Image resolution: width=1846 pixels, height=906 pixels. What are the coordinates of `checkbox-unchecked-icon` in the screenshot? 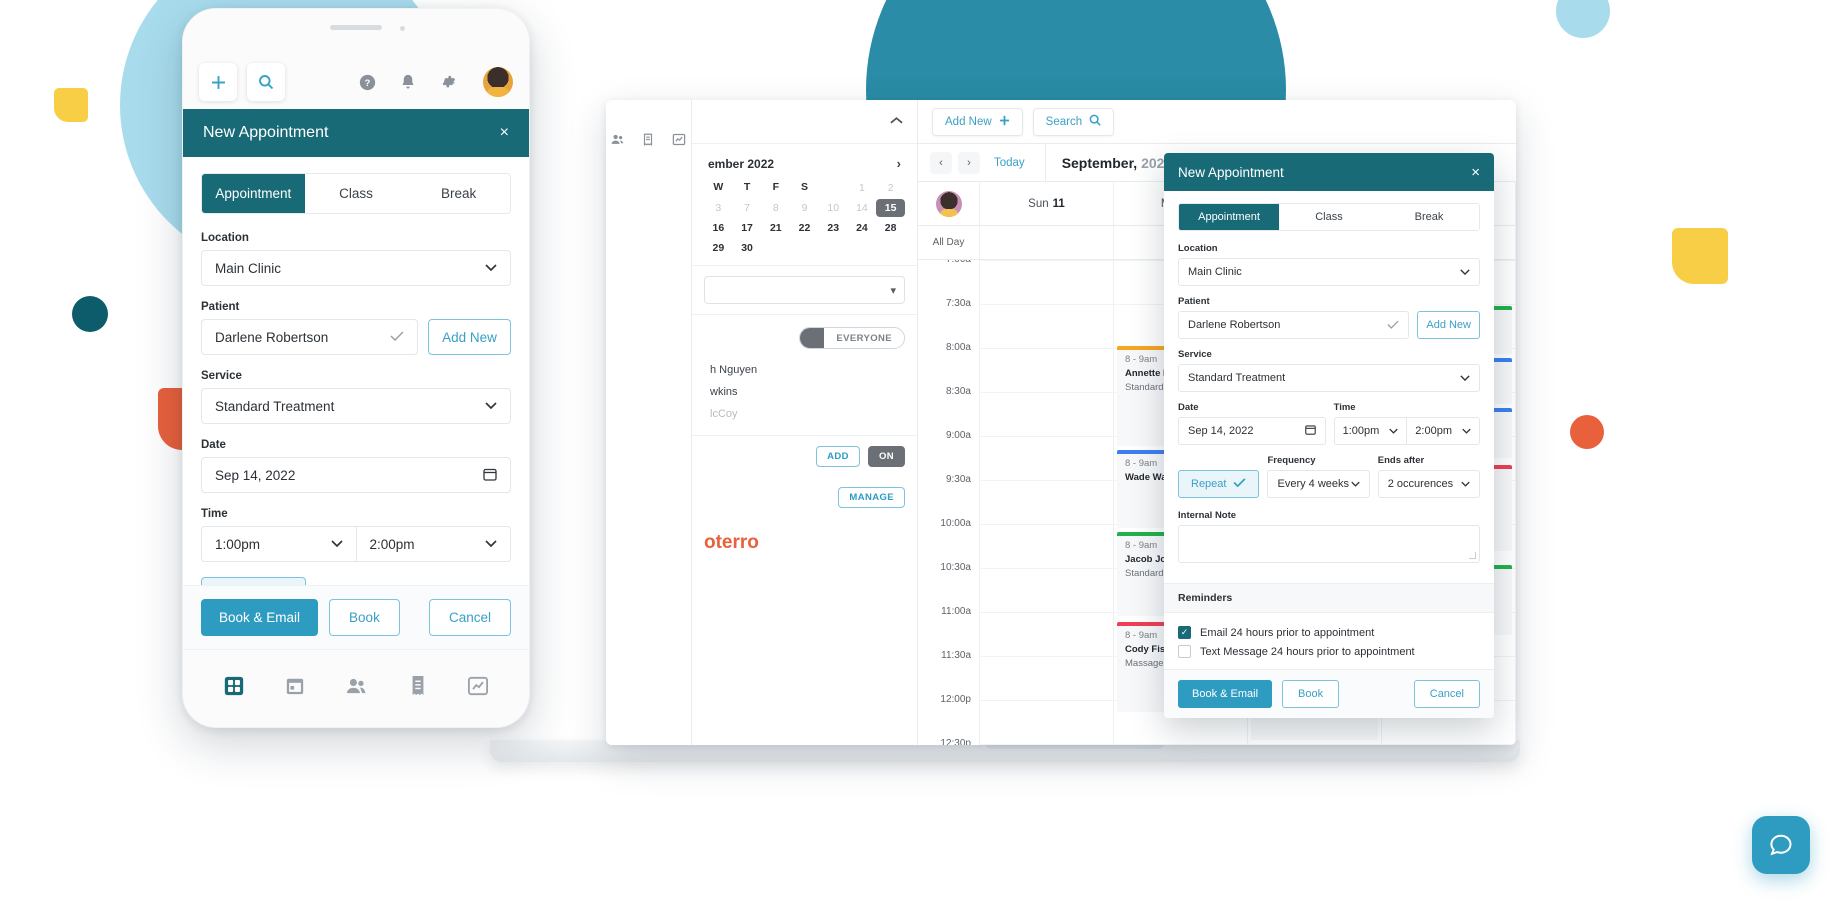 It's located at (1184, 651).